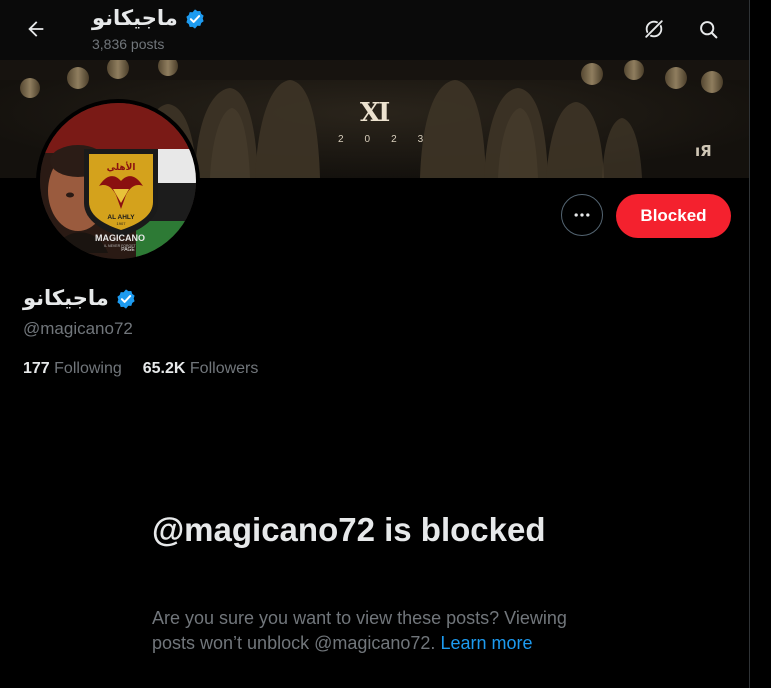 This screenshot has width=771, height=688. I want to click on more-dots-icon, so click(582, 215).